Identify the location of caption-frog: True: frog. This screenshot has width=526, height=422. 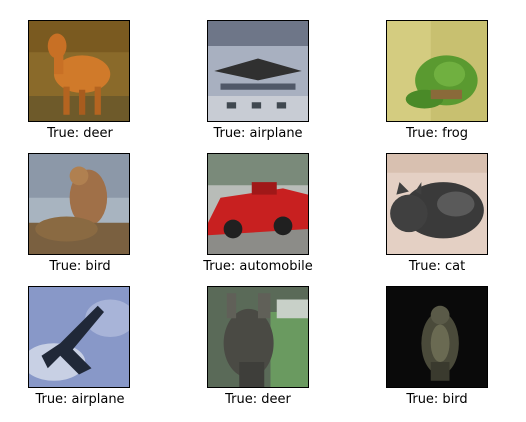
(437, 133).